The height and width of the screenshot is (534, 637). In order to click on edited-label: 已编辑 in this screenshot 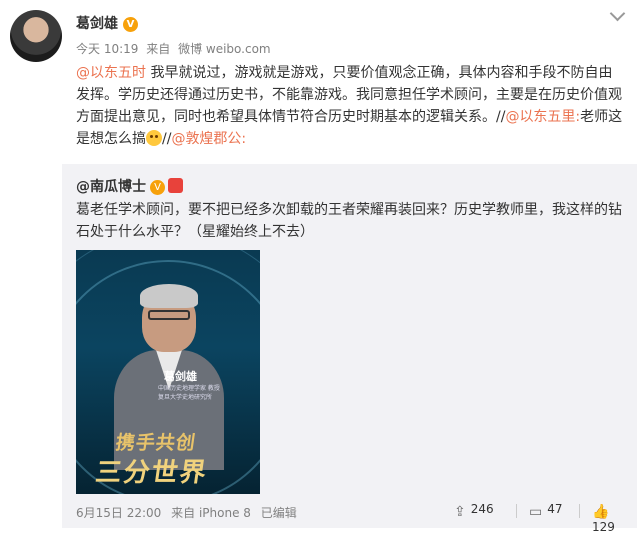, I will do `click(279, 513)`.